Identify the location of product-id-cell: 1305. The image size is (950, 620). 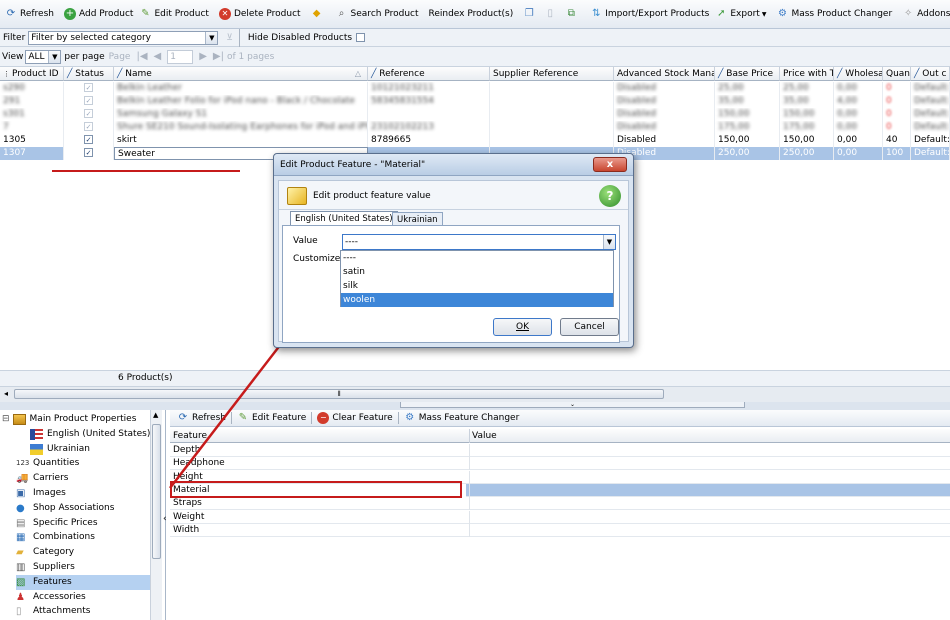
(32, 140).